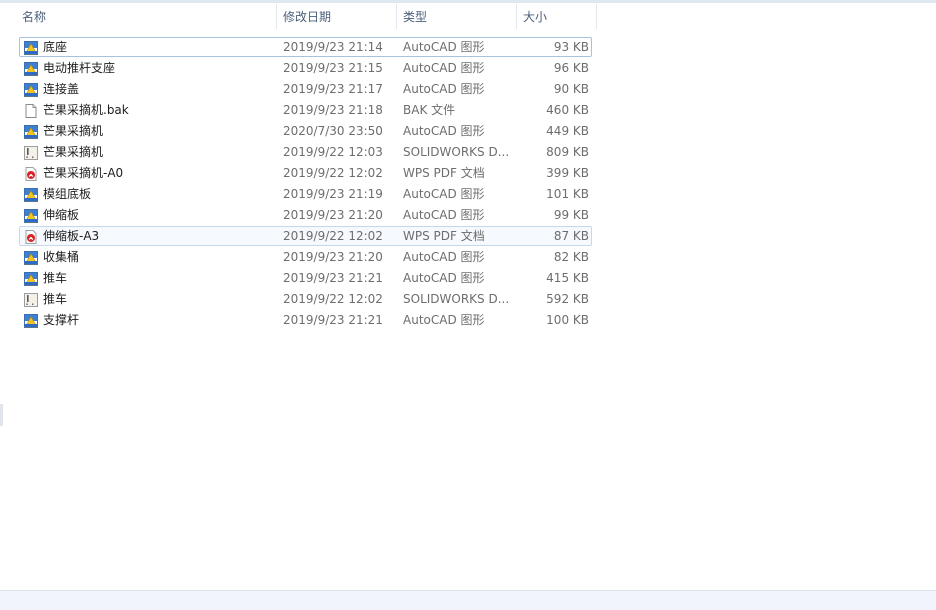 The width and height of the screenshot is (936, 610). What do you see at coordinates (535, 17) in the screenshot?
I see `column-header-size-label: 大小` at bounding box center [535, 17].